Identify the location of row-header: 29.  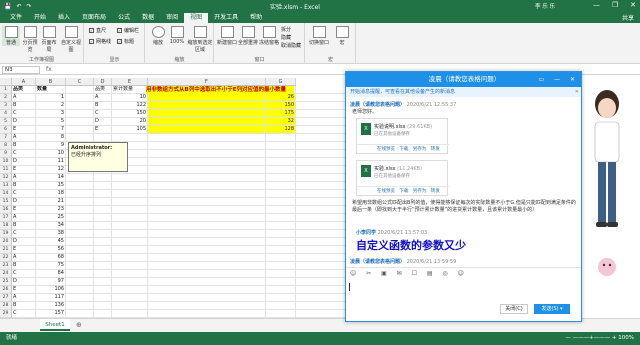
(6, 314).